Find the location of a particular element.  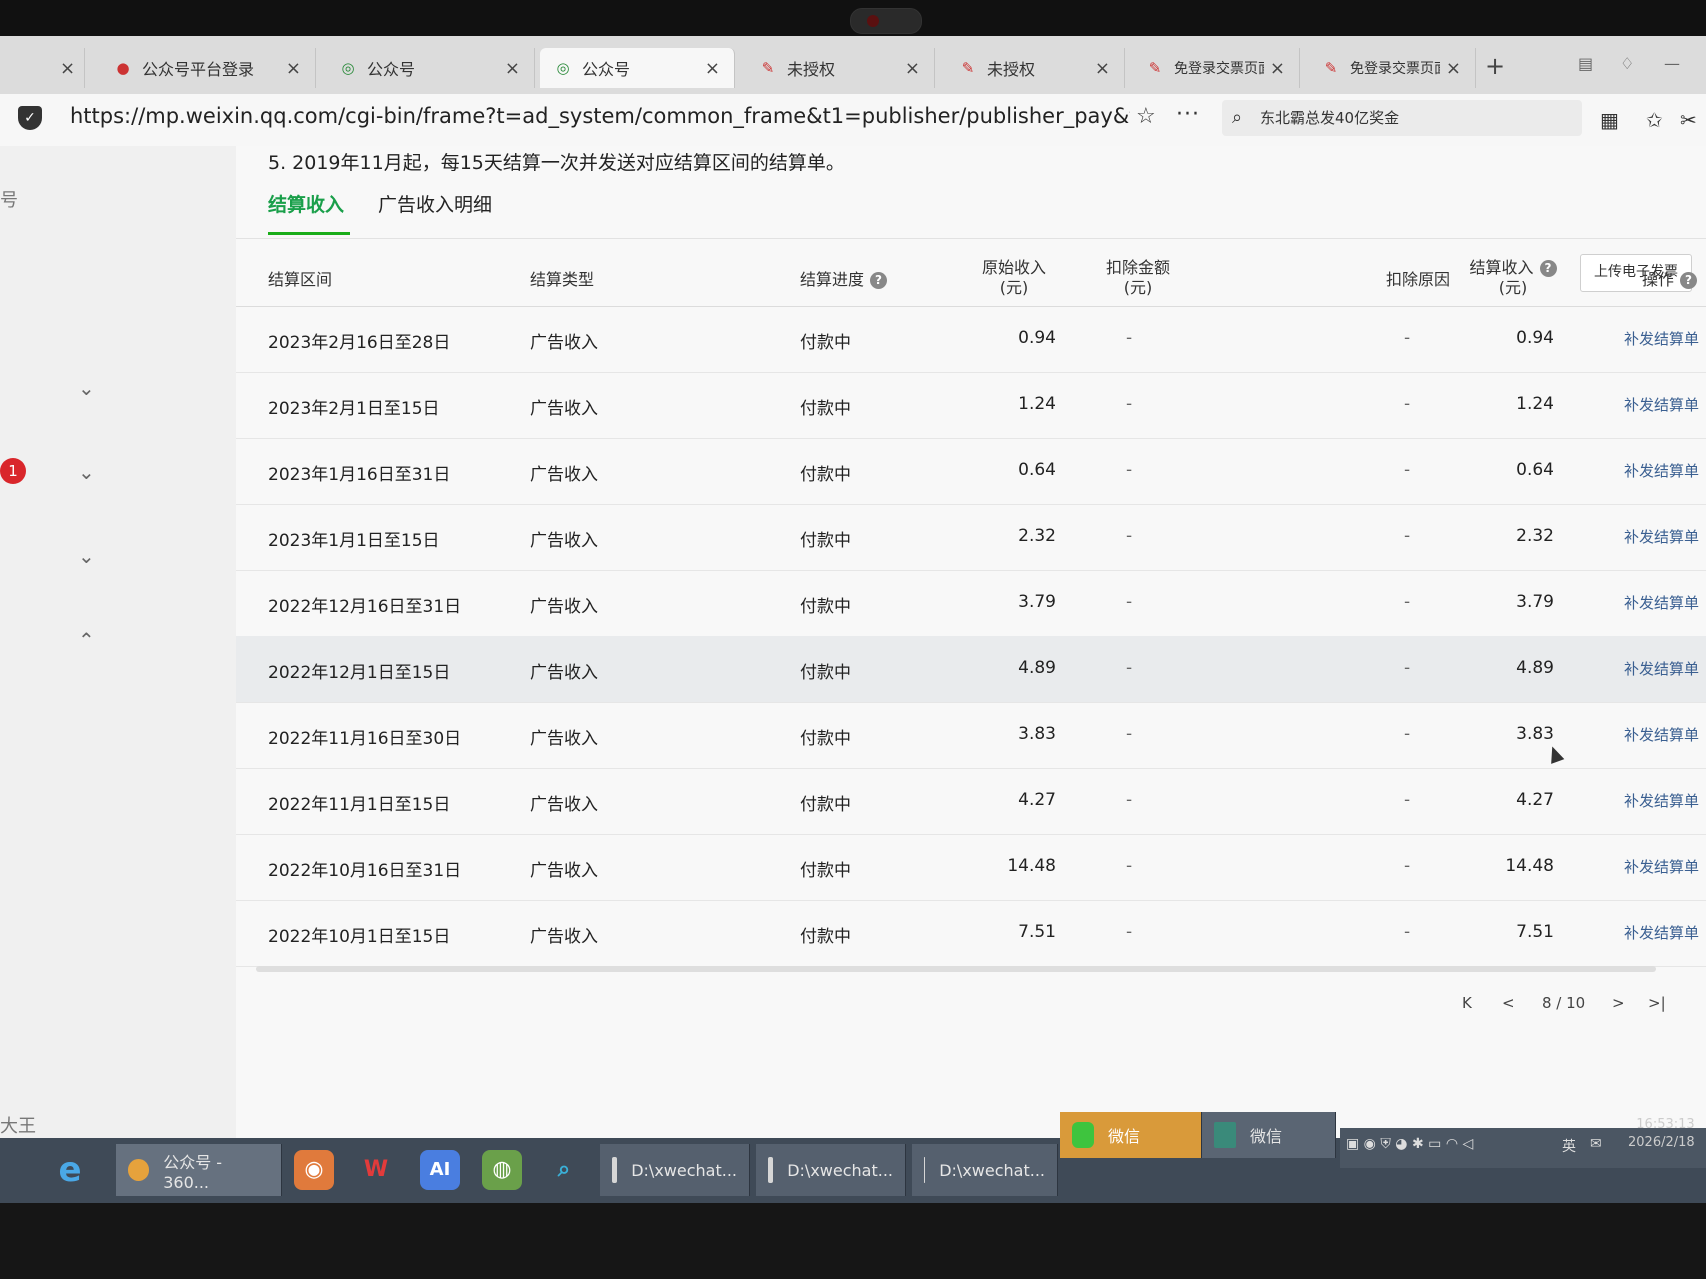

chevron-up-icon: ⌃ is located at coordinates (86, 640).